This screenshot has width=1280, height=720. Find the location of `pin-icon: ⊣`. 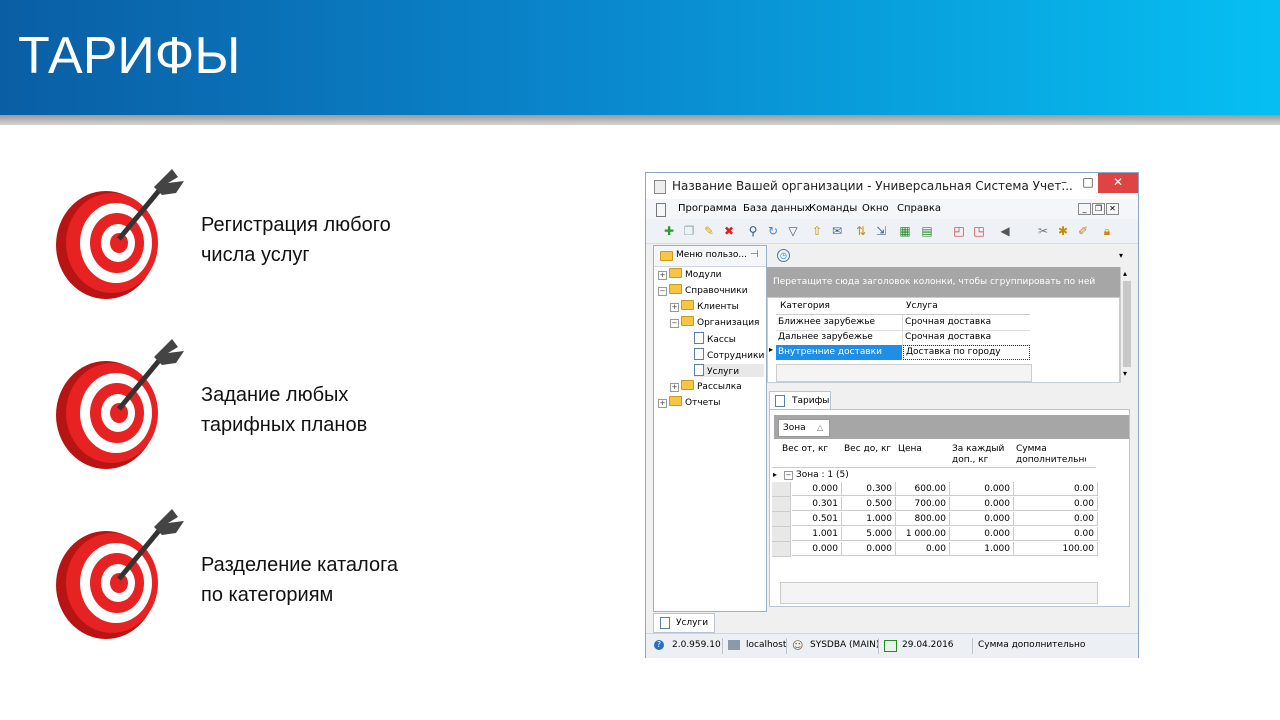

pin-icon: ⊣ is located at coordinates (754, 254).